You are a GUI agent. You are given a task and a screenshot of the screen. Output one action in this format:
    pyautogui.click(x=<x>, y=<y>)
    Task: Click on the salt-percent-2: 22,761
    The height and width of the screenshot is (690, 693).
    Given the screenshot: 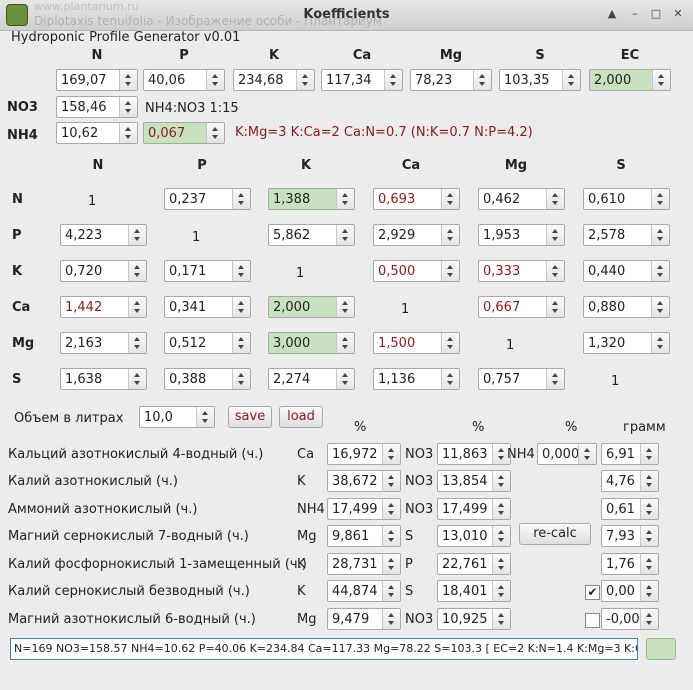 What is the action you would take?
    pyautogui.click(x=474, y=564)
    